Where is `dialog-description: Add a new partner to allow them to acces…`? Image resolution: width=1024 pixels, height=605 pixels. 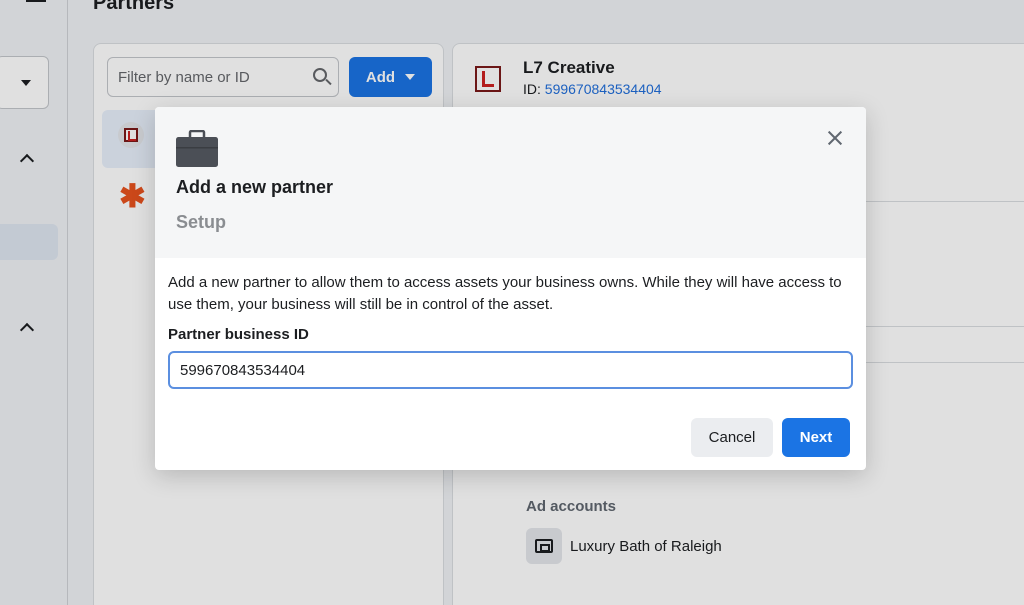
dialog-description: Add a new partner to allow them to acces… is located at coordinates (505, 293).